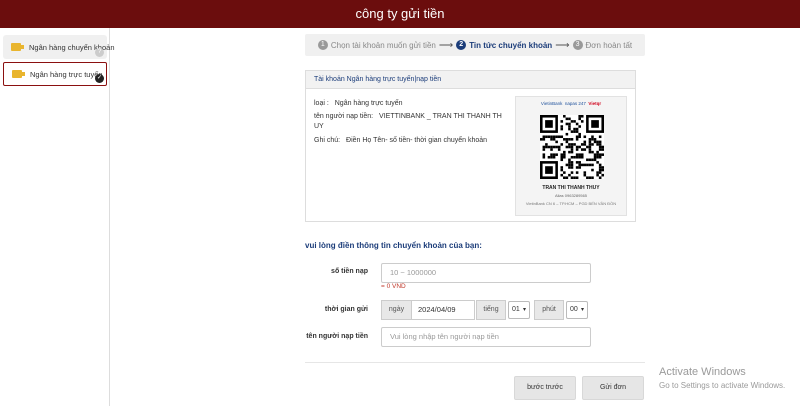 The width and height of the screenshot is (800, 406). I want to click on hour-select: 01 ▾, so click(519, 310).